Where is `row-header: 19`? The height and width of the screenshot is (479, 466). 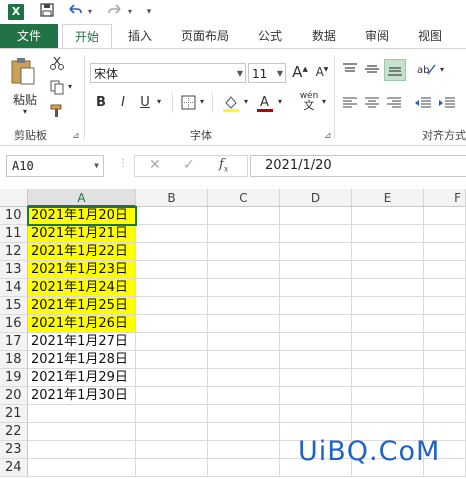
row-header: 19 is located at coordinates (14, 378).